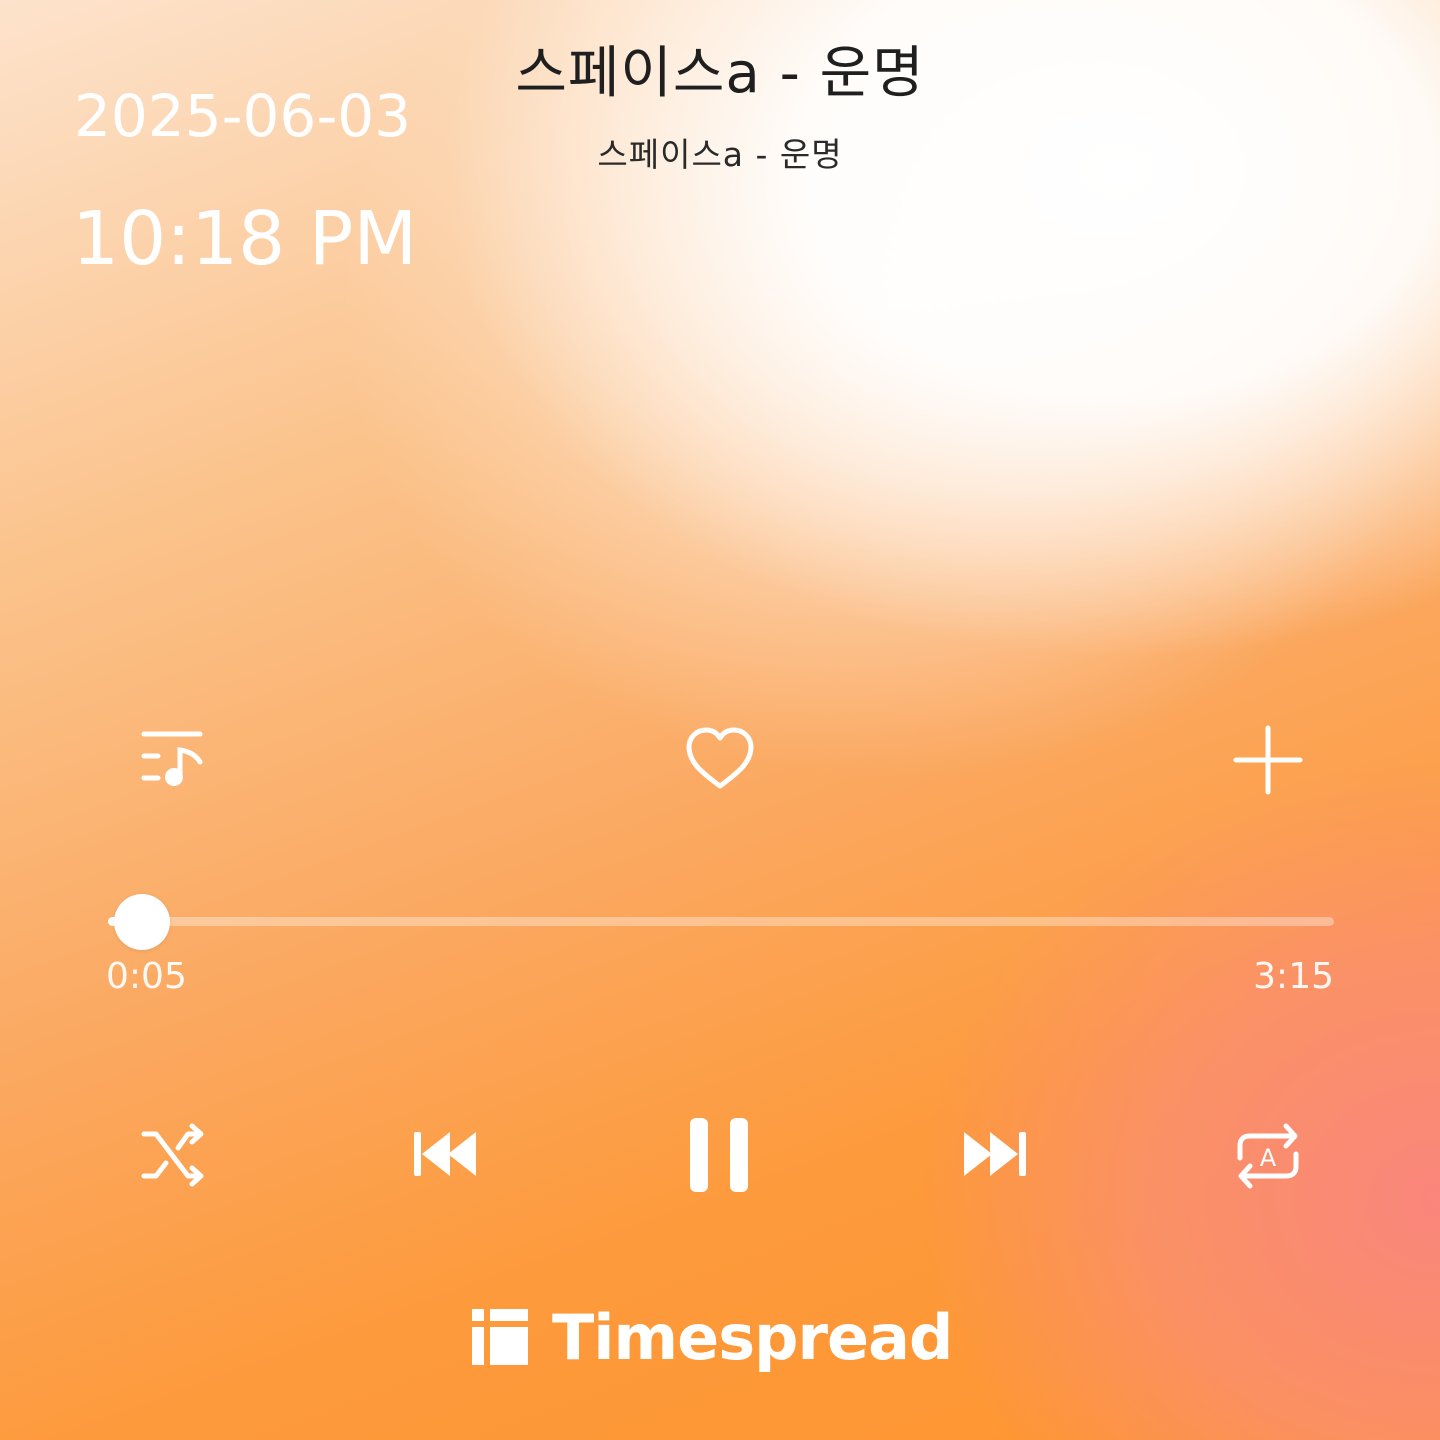 This screenshot has height=1440, width=1440. I want to click on heart-outline-icon, so click(720, 758).